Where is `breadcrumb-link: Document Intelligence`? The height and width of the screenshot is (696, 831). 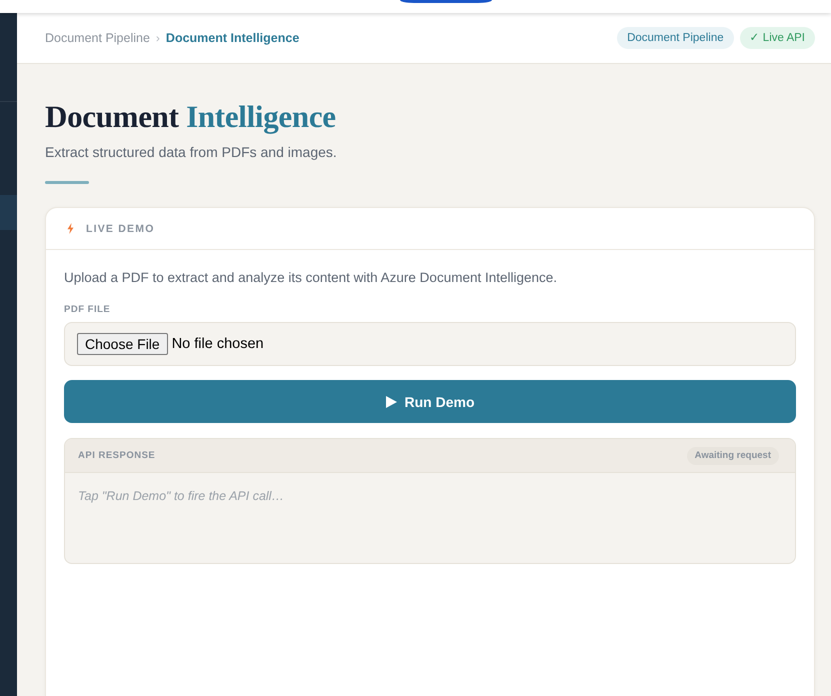
breadcrumb-link: Document Intelligence is located at coordinates (233, 38).